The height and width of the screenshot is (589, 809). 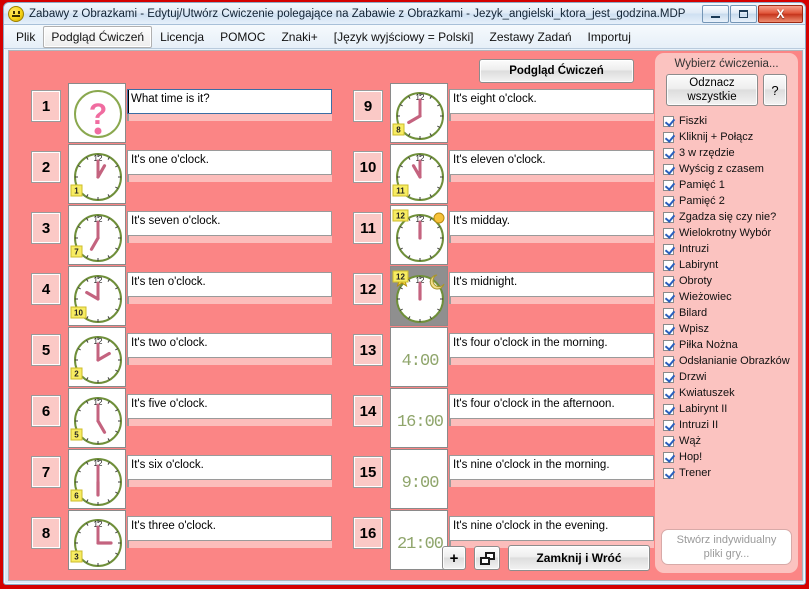 What do you see at coordinates (551, 528) in the screenshot?
I see `item-text-input: It's nine o'clock in the evening.` at bounding box center [551, 528].